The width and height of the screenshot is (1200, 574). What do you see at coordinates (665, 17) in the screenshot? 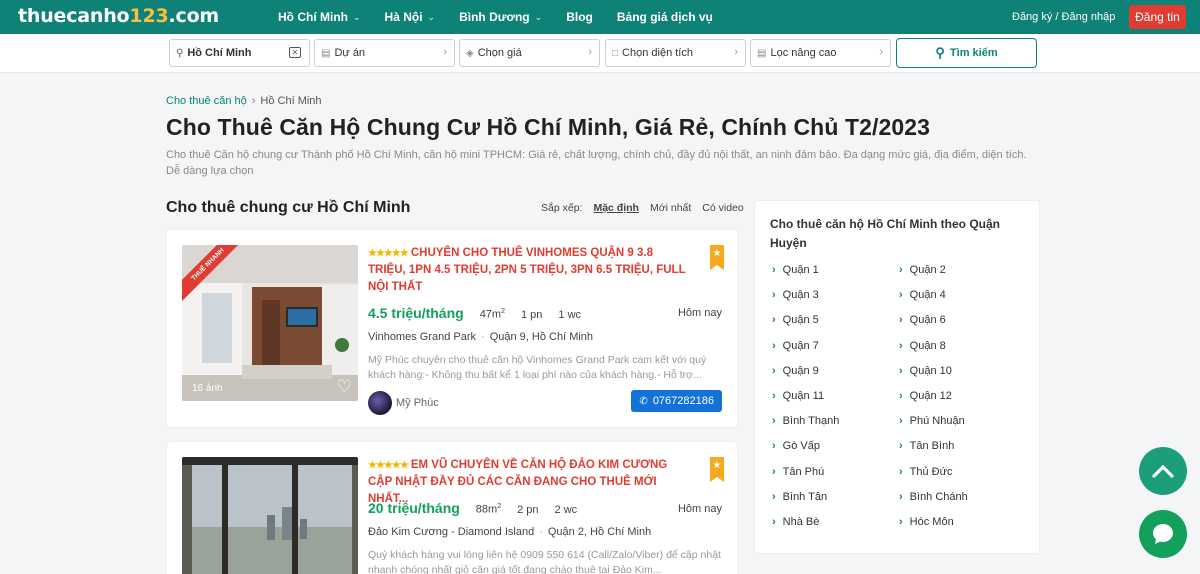
I see `nav-item-pricing: Bảng giá dịch vụ` at bounding box center [665, 17].